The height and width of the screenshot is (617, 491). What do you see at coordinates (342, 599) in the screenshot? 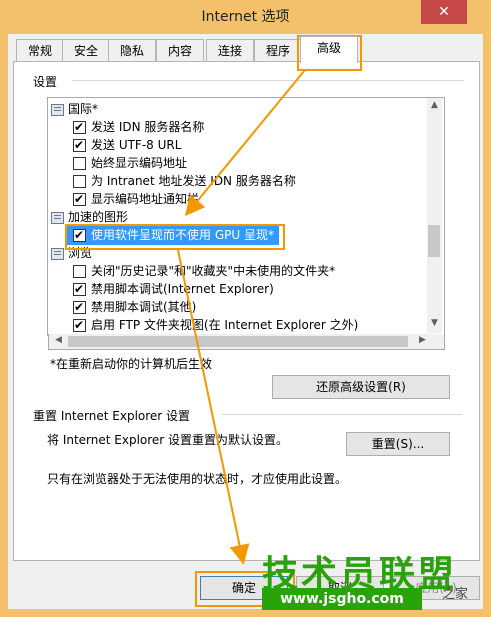
I see `watermark-url: www.jsgho.com` at bounding box center [342, 599].